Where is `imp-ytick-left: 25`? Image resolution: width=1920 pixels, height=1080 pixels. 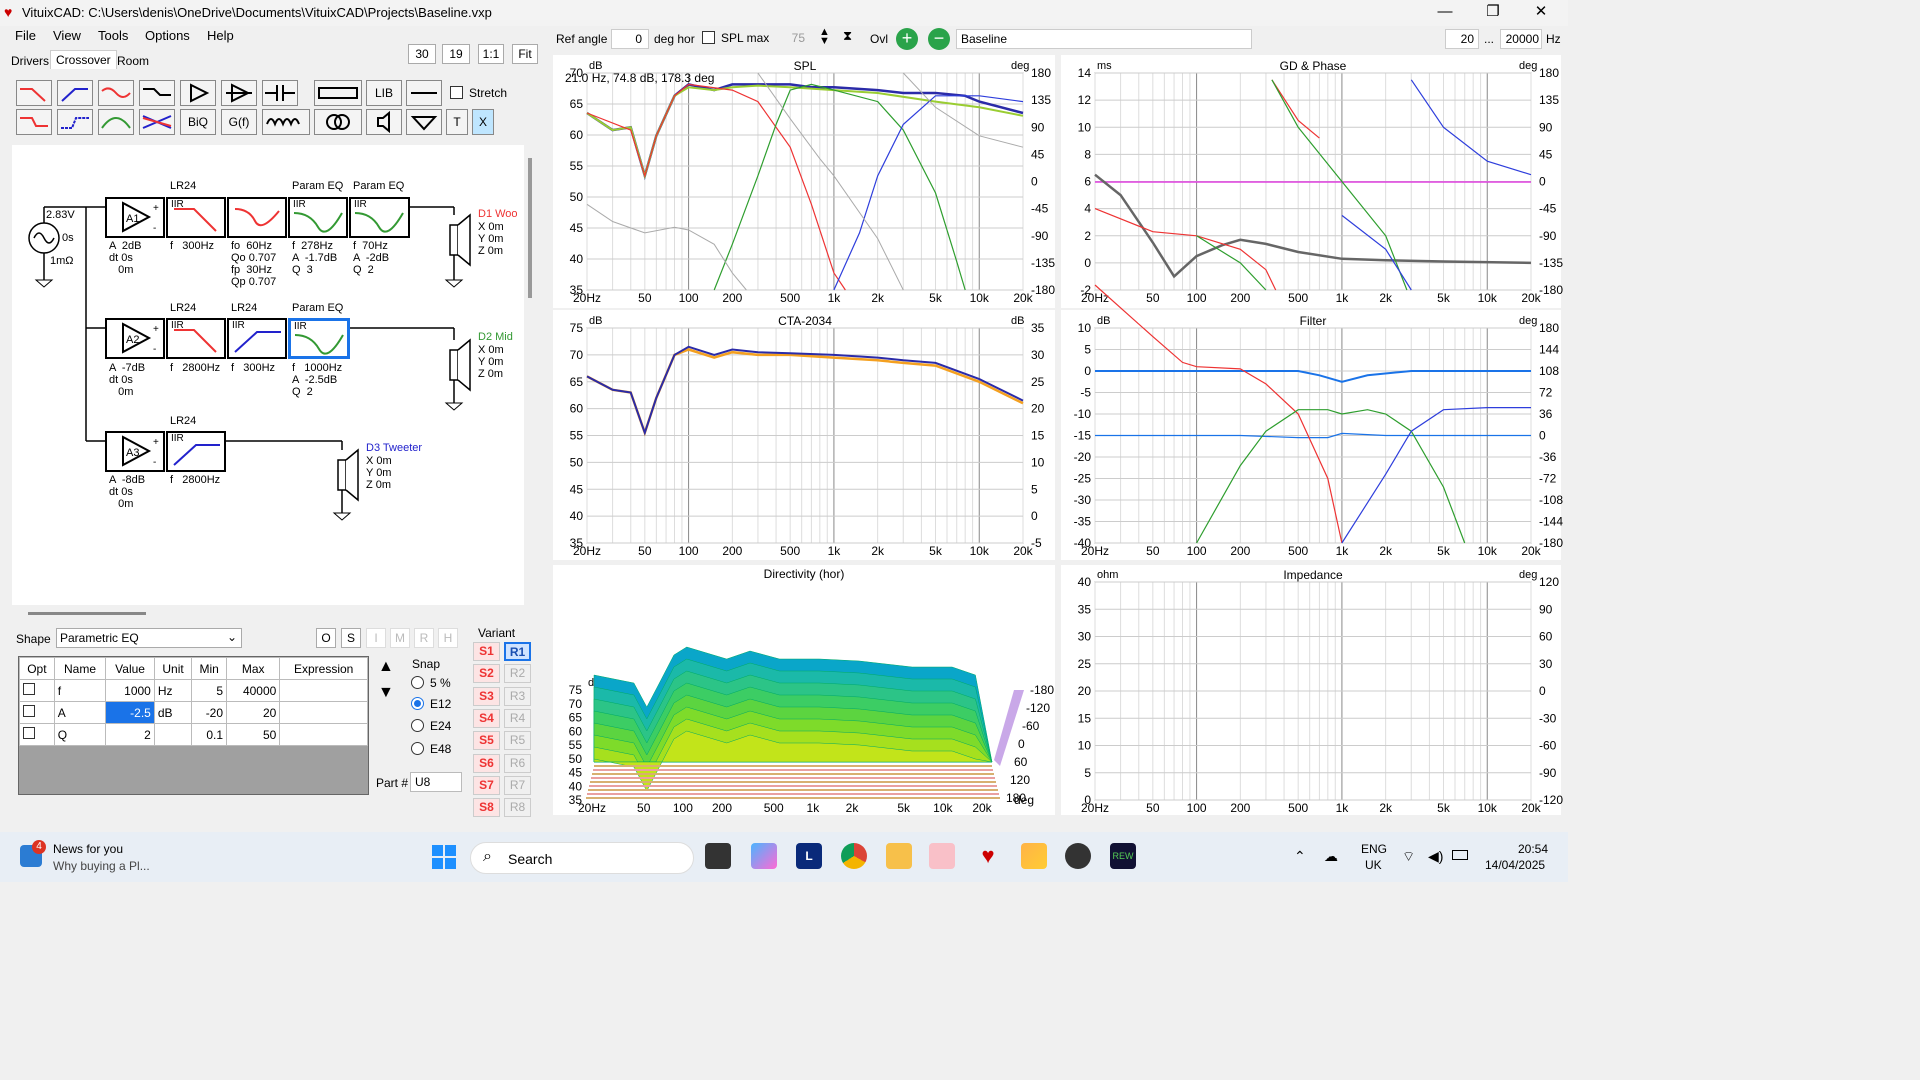 imp-ytick-left: 25 is located at coordinates (1085, 664).